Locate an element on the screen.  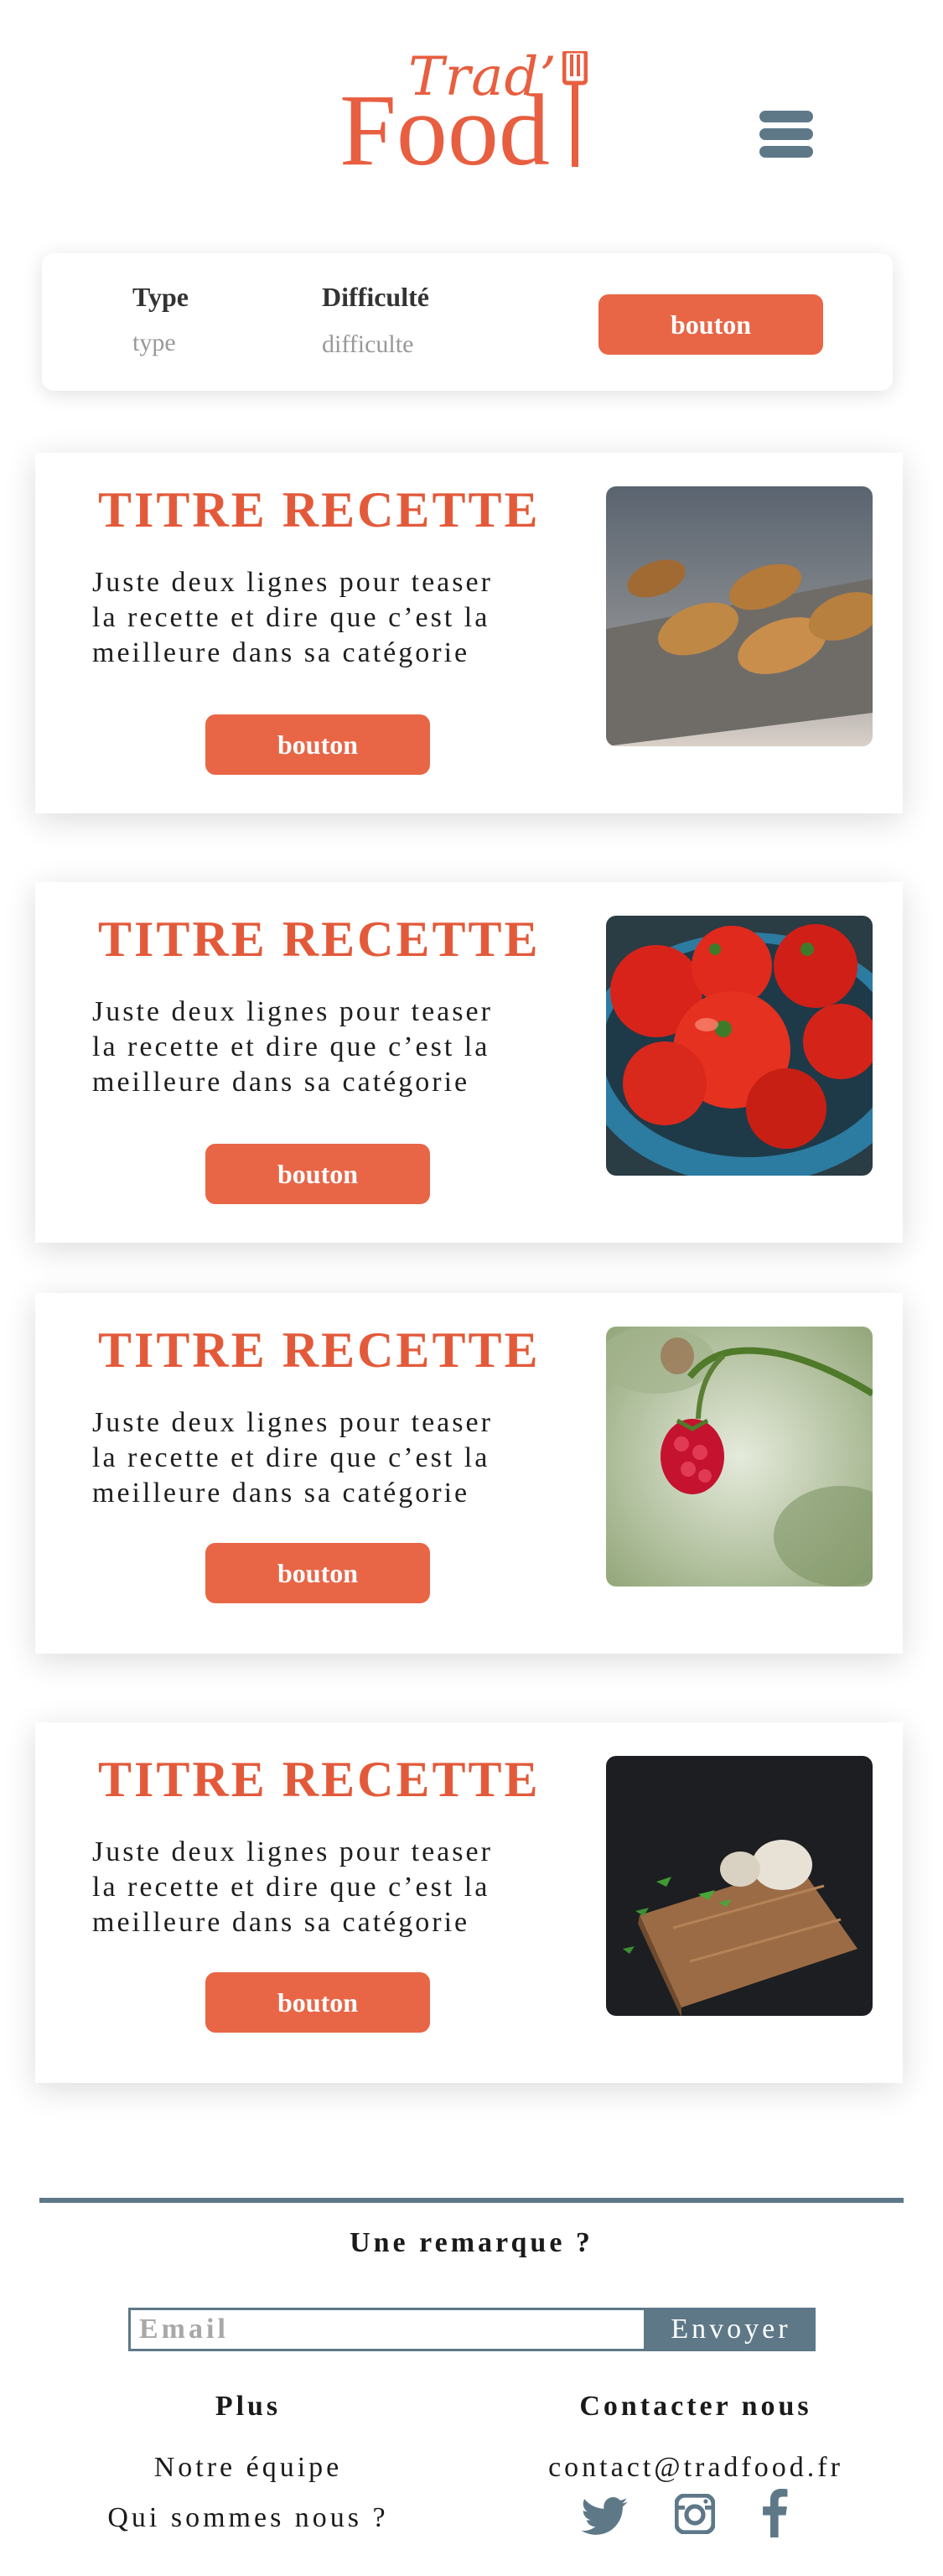
fork-icon is located at coordinates (575, 109).